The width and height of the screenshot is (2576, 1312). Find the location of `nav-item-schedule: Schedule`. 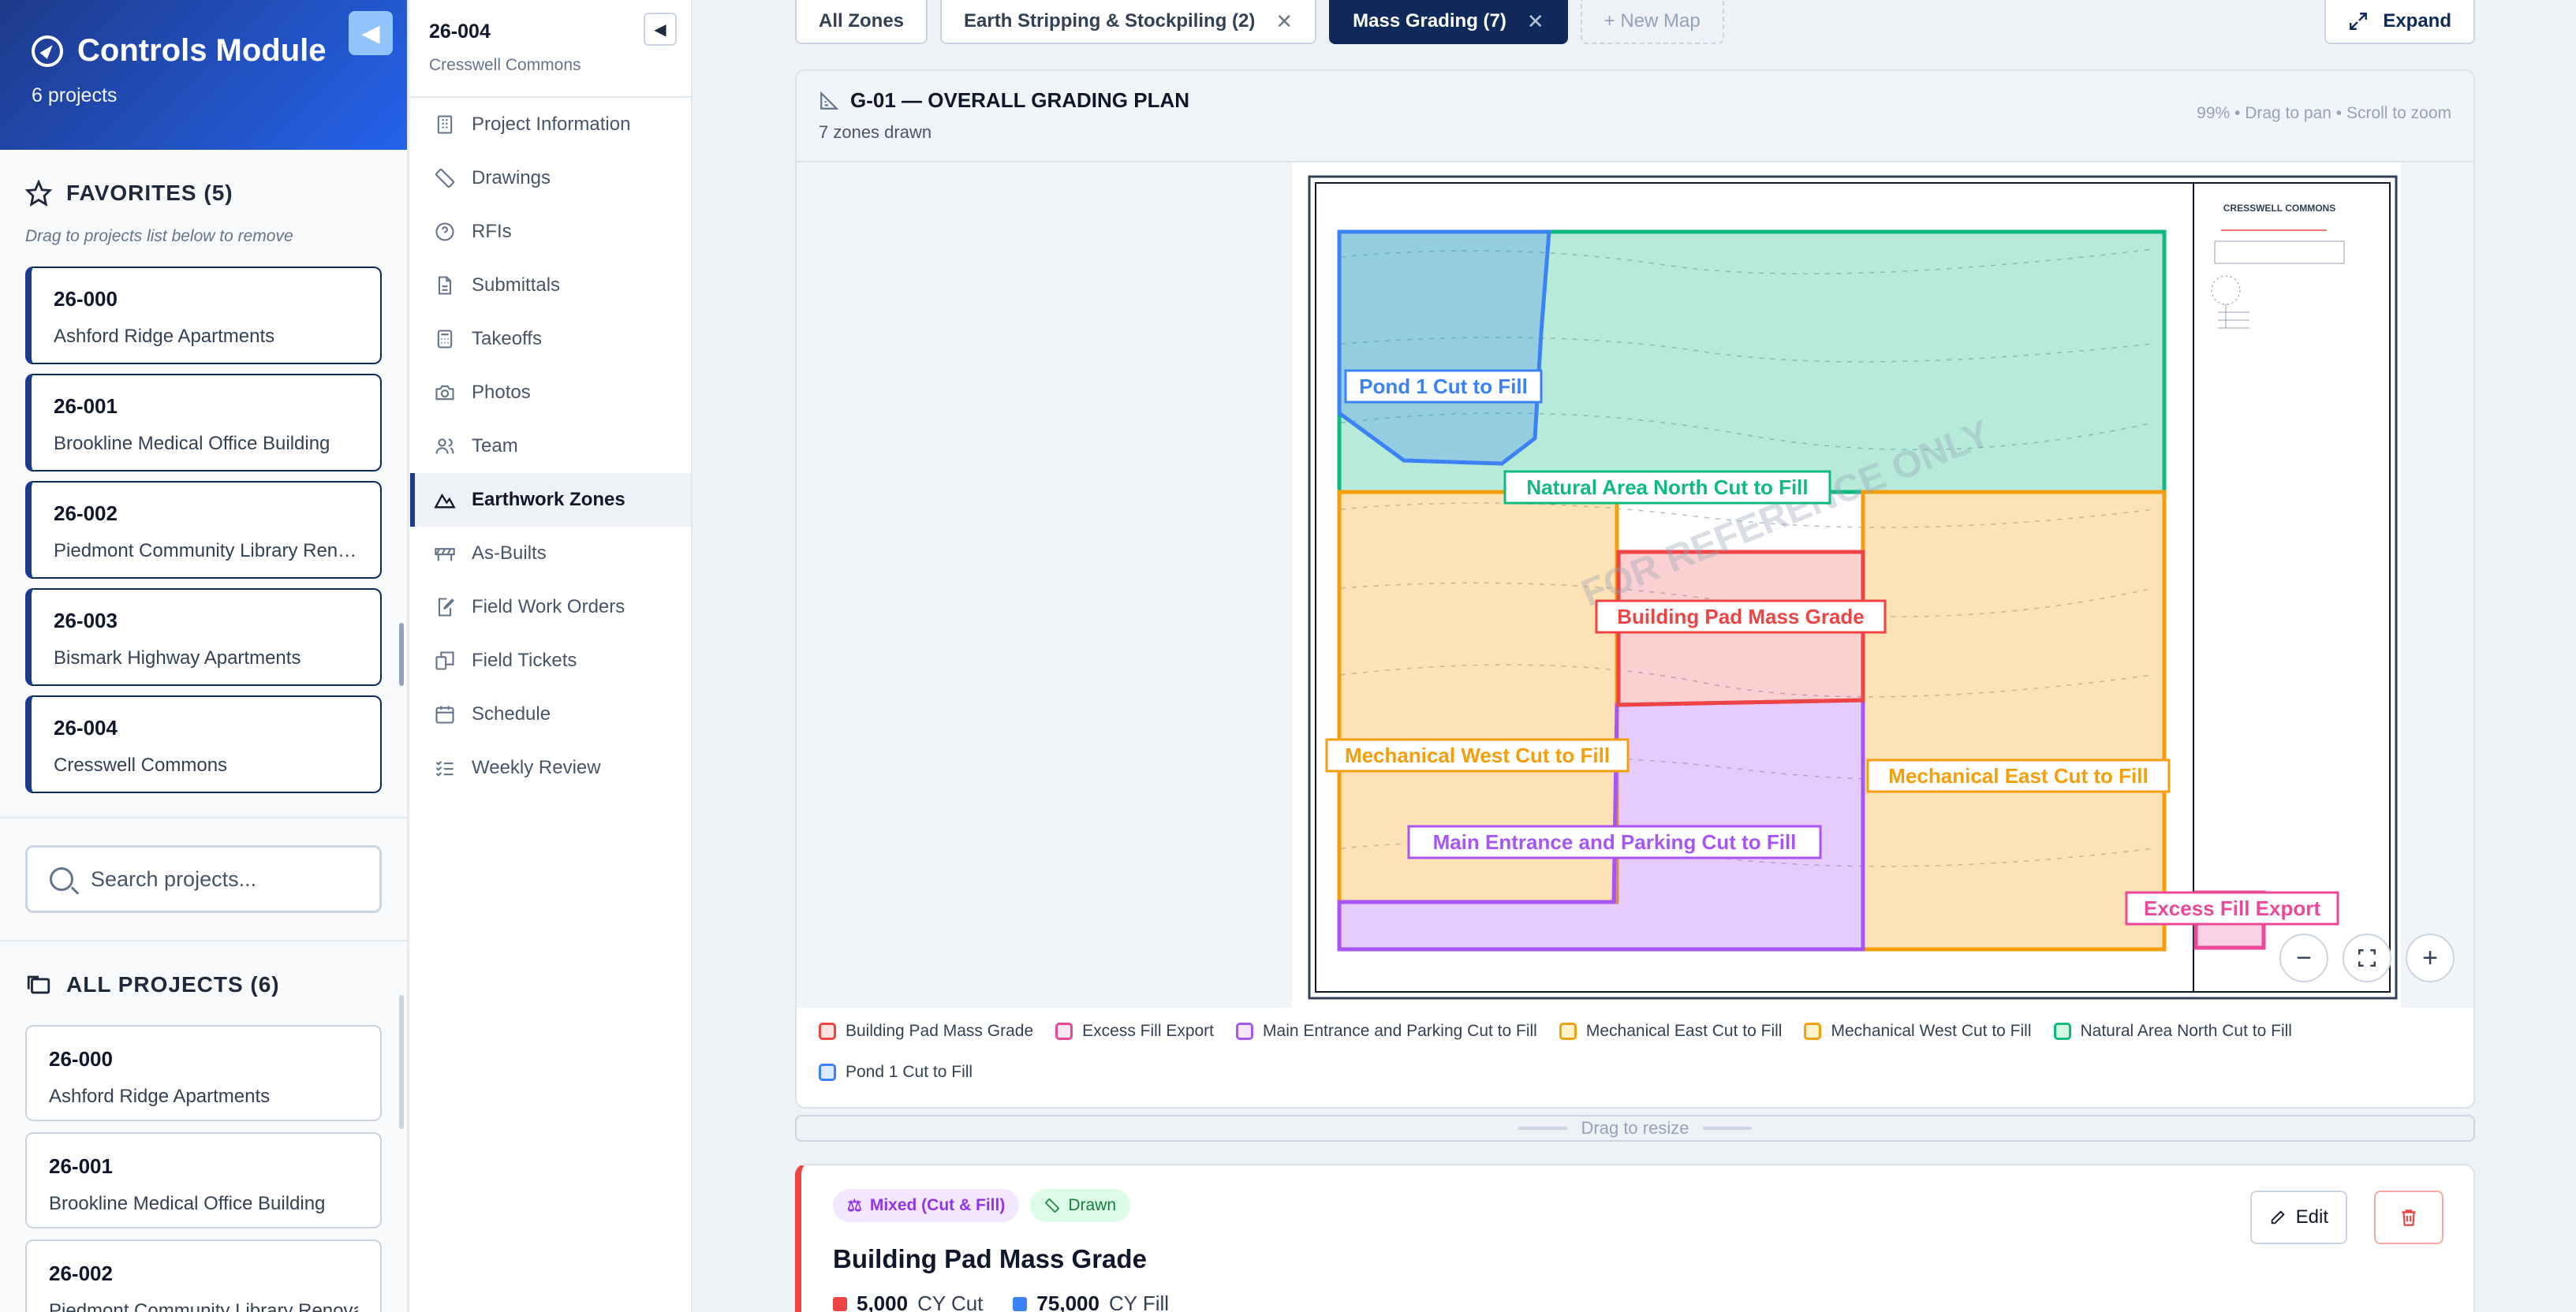

nav-item-schedule: Schedule is located at coordinates (550, 714).